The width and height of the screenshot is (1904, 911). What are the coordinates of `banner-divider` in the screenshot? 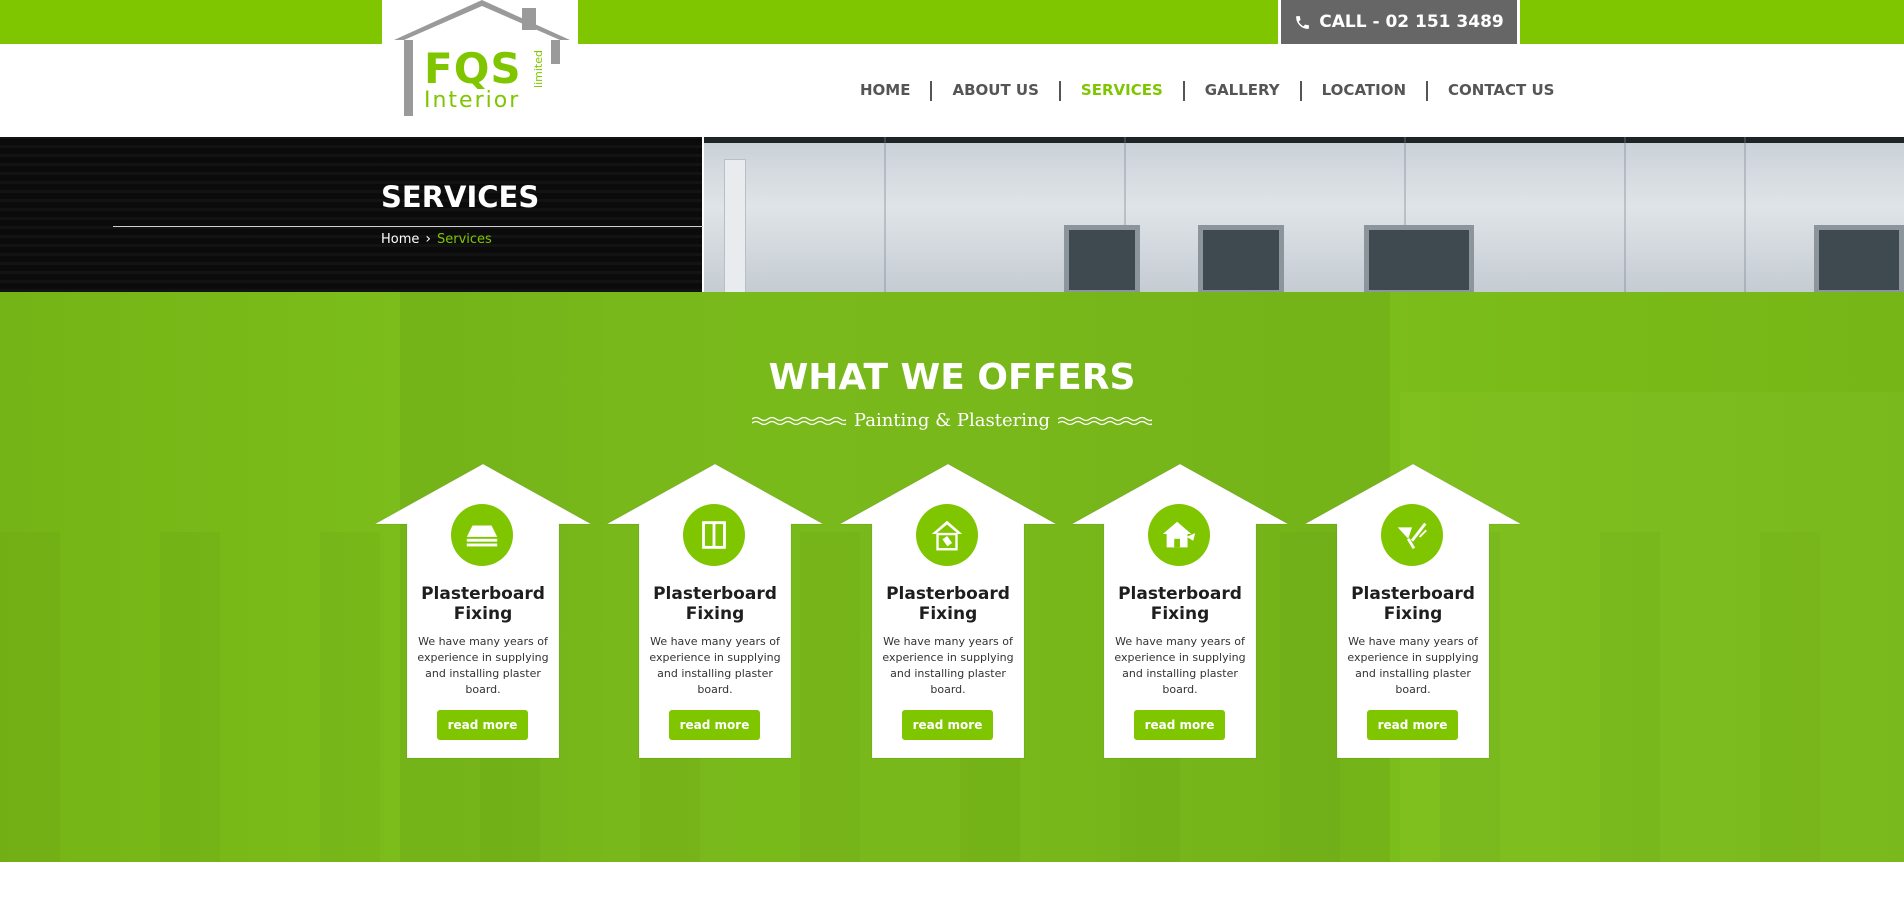 It's located at (703, 214).